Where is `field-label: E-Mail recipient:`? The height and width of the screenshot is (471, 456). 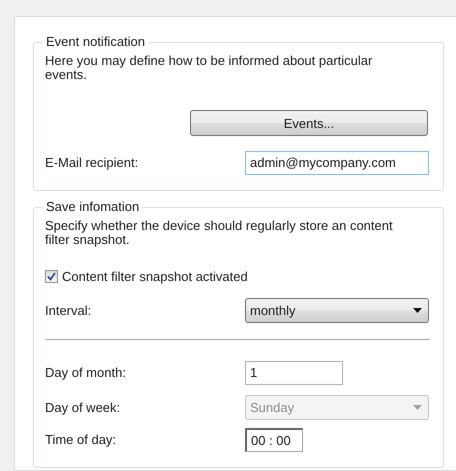 field-label: E-Mail recipient: is located at coordinates (92, 162).